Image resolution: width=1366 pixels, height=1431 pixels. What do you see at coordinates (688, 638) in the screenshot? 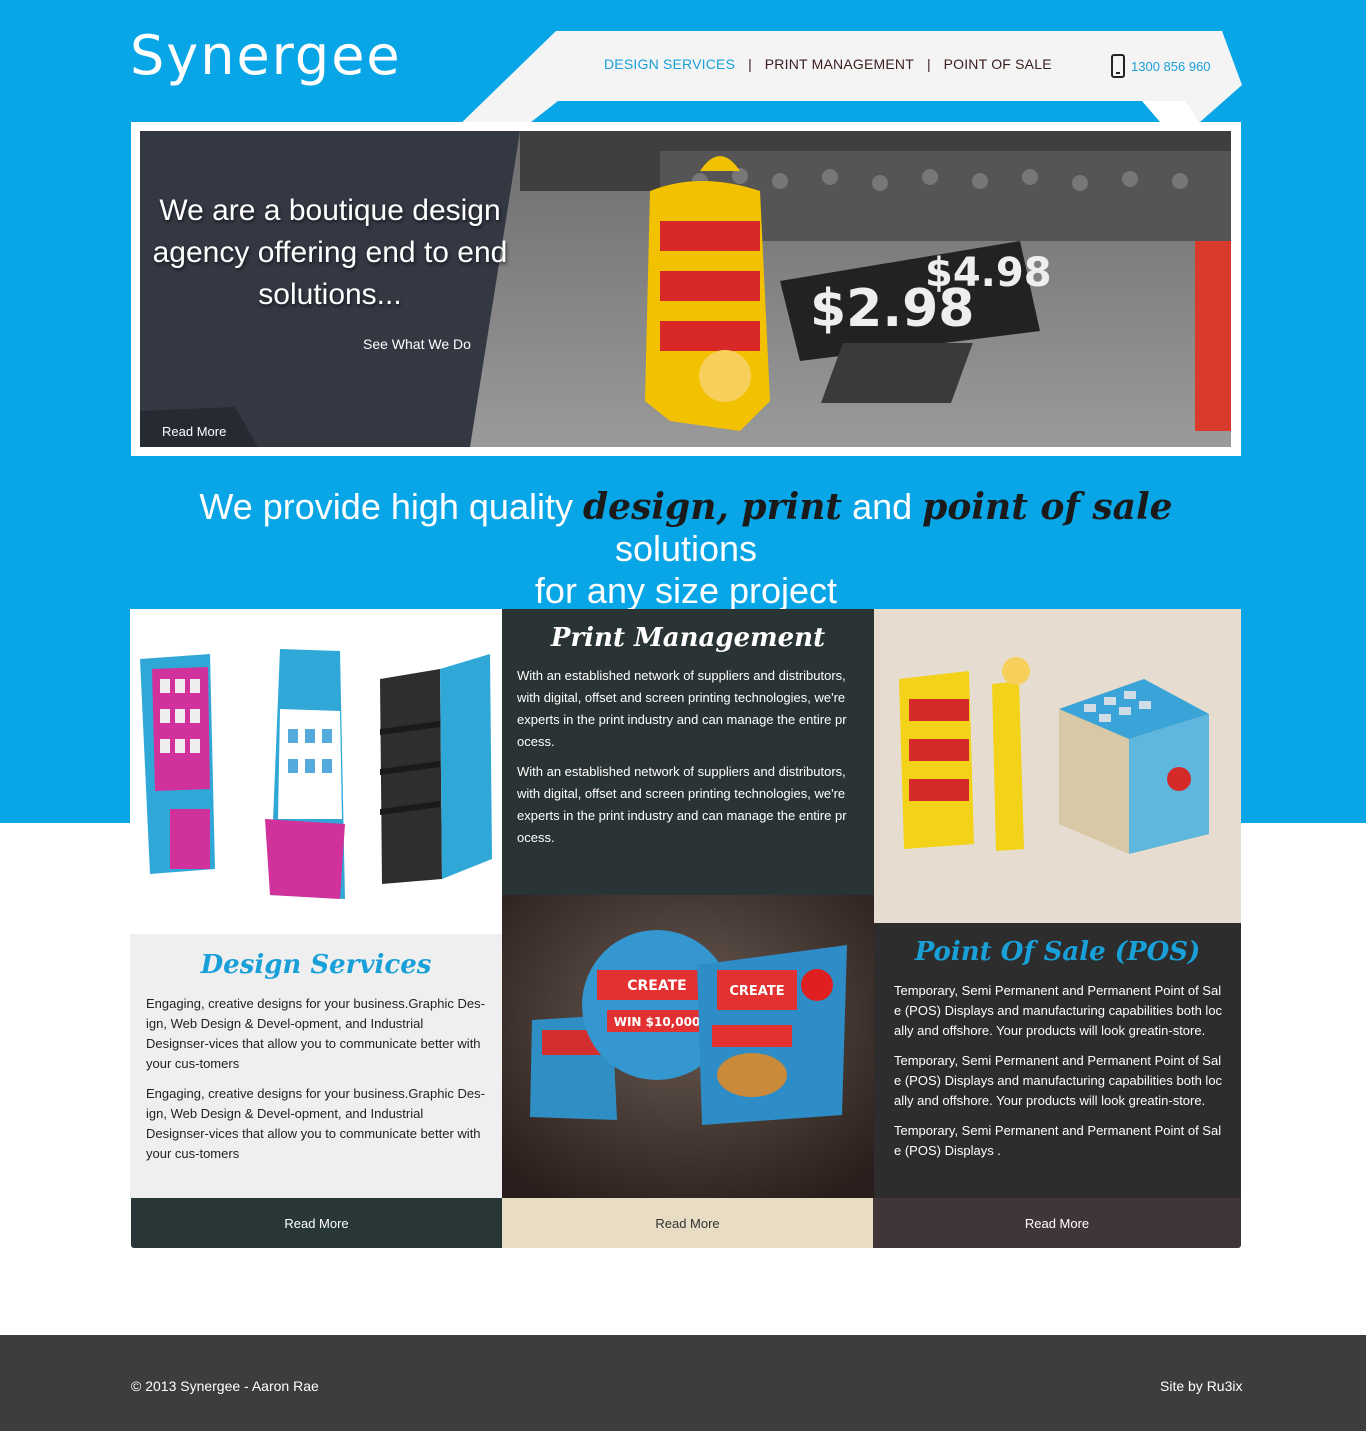
I see `print-management-title: Print Management` at bounding box center [688, 638].